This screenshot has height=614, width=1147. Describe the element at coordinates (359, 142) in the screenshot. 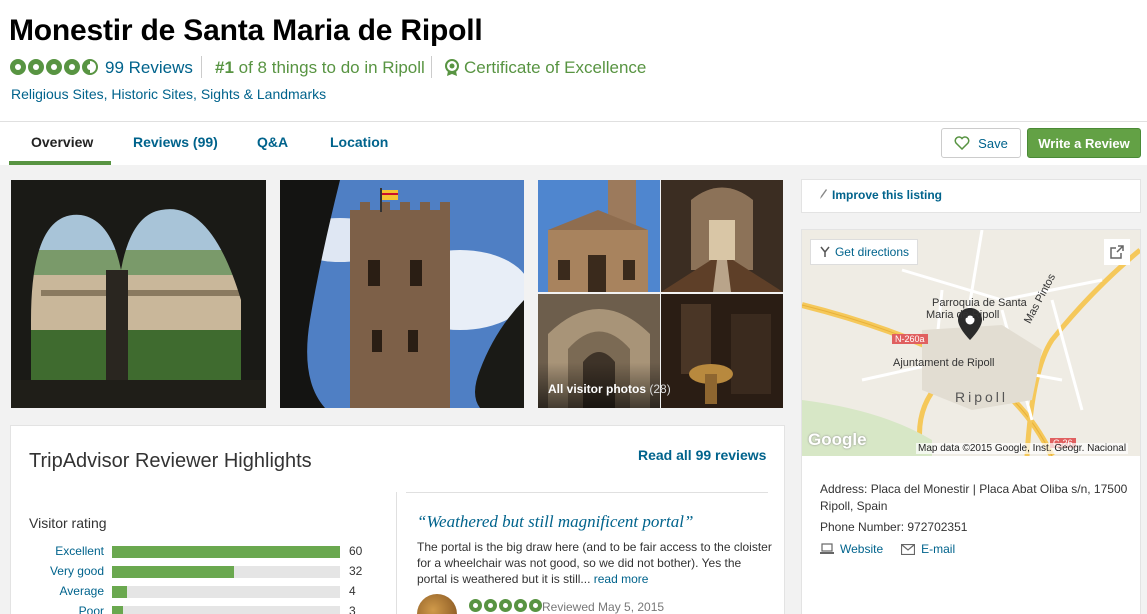

I see `tab-location: Location` at that location.